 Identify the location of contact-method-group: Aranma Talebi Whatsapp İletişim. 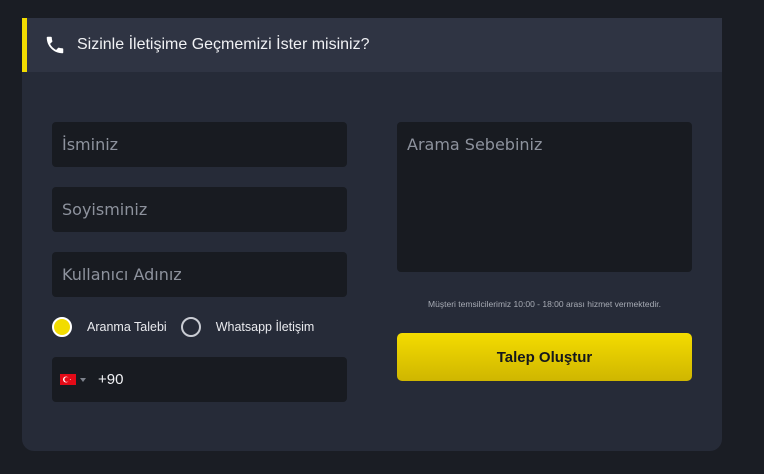
(183, 327).